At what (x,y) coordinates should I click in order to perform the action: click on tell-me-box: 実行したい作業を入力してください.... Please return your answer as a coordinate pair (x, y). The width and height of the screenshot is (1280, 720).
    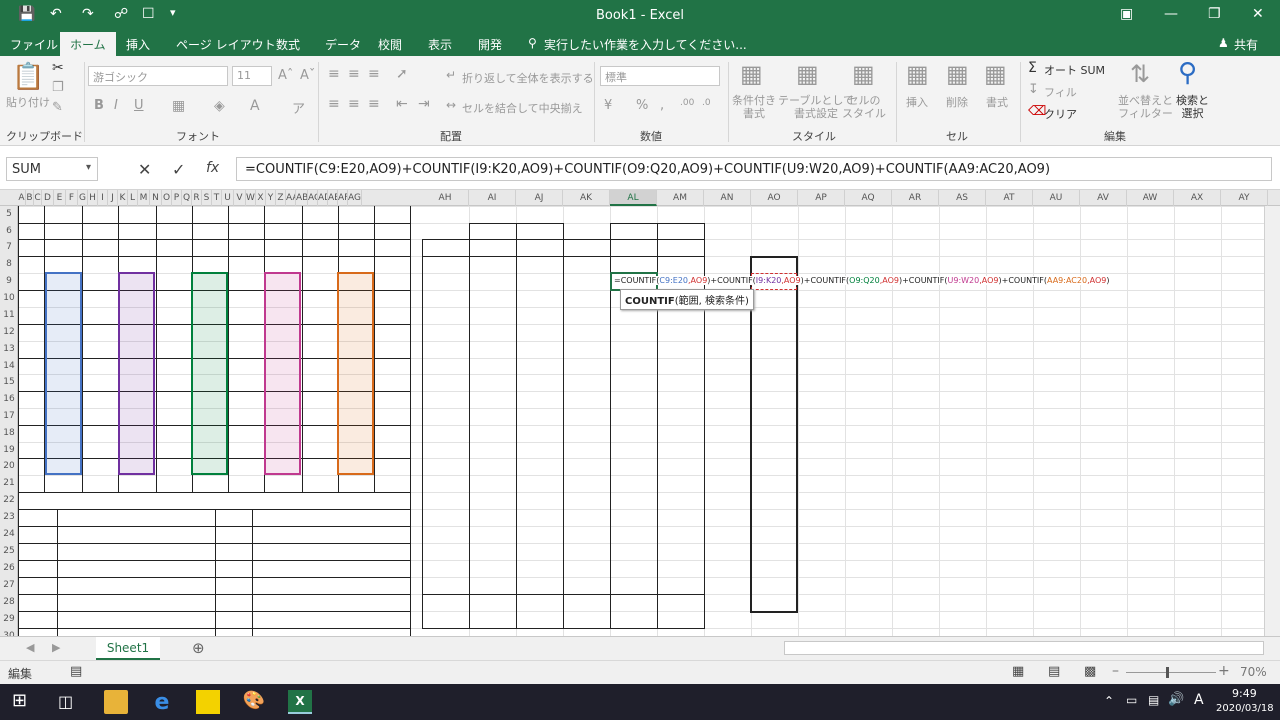
    Looking at the image, I should click on (645, 44).